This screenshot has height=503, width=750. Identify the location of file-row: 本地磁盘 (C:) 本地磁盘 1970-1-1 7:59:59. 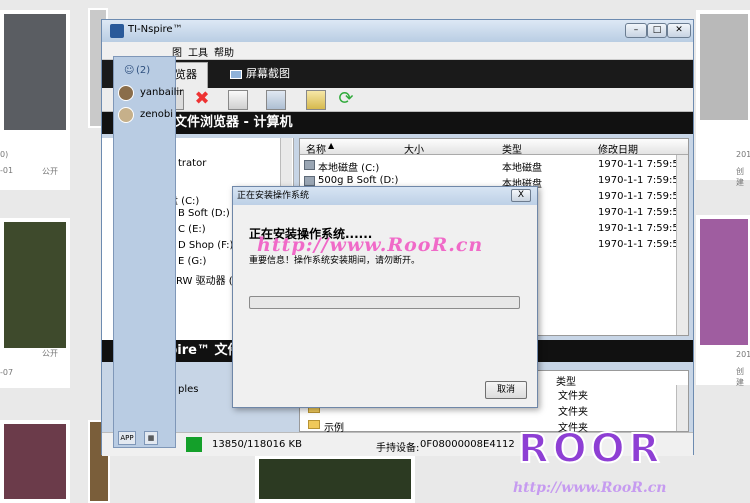
(494, 165).